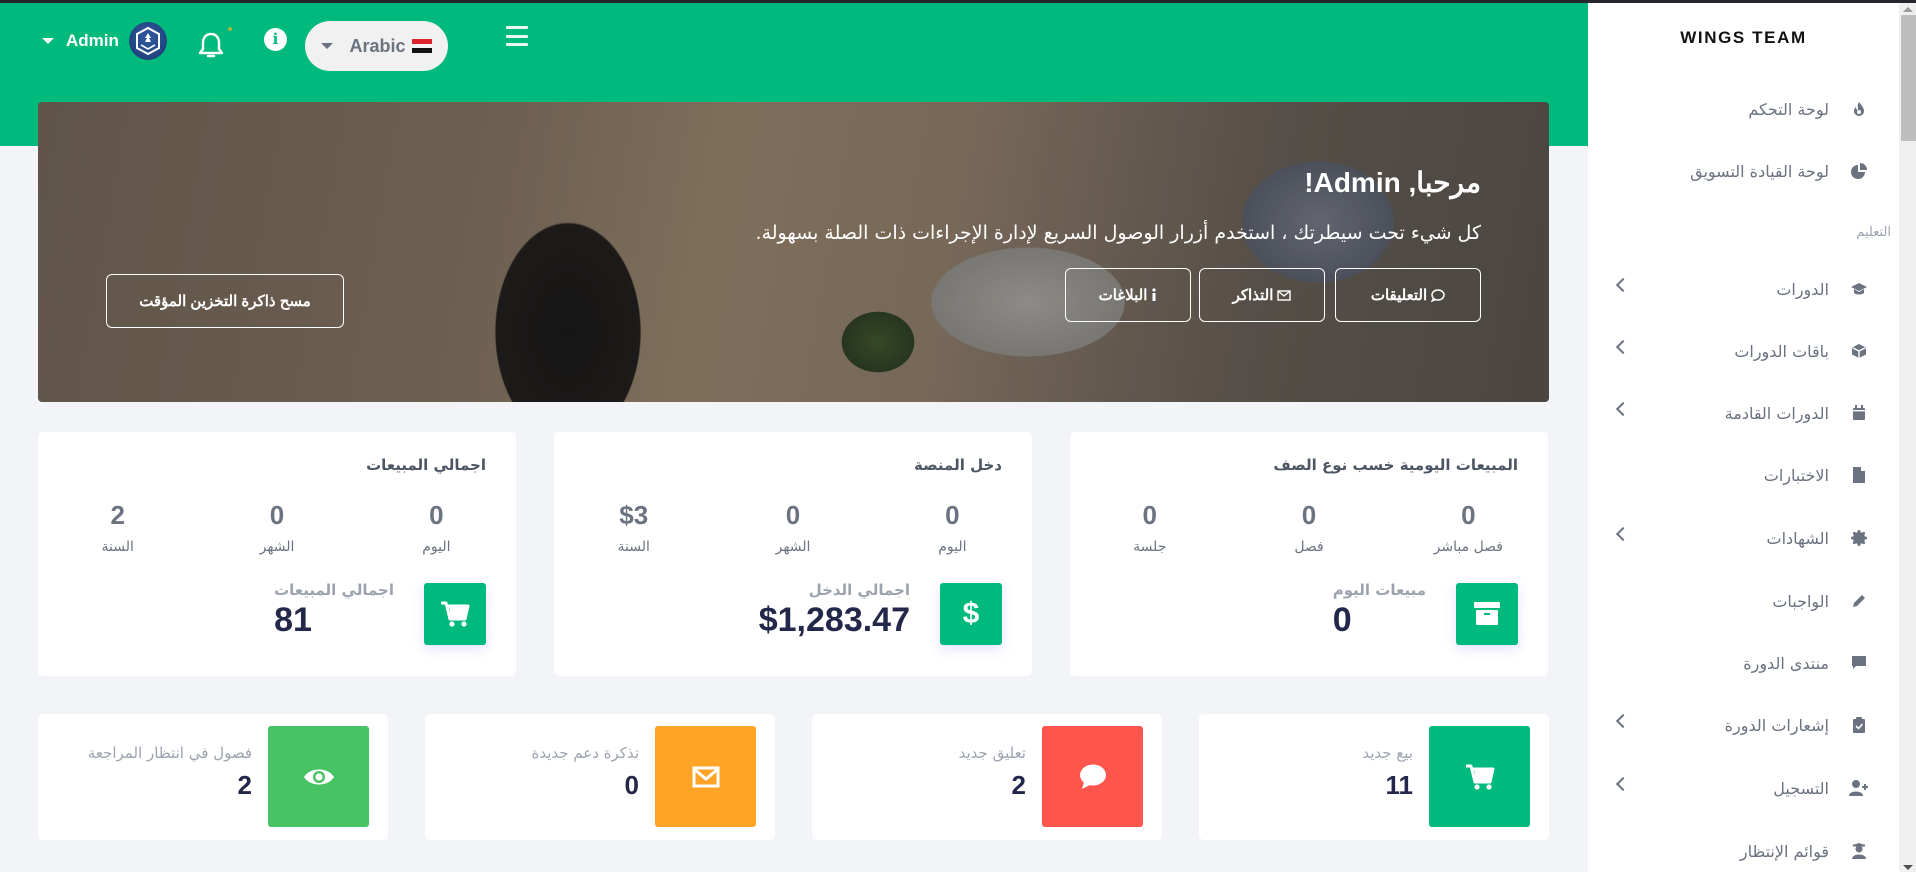 This screenshot has width=1916, height=872. Describe the element at coordinates (1759, 171) in the screenshot. I see `sidebar-item-label: لوحة القيادة التسويق` at that location.